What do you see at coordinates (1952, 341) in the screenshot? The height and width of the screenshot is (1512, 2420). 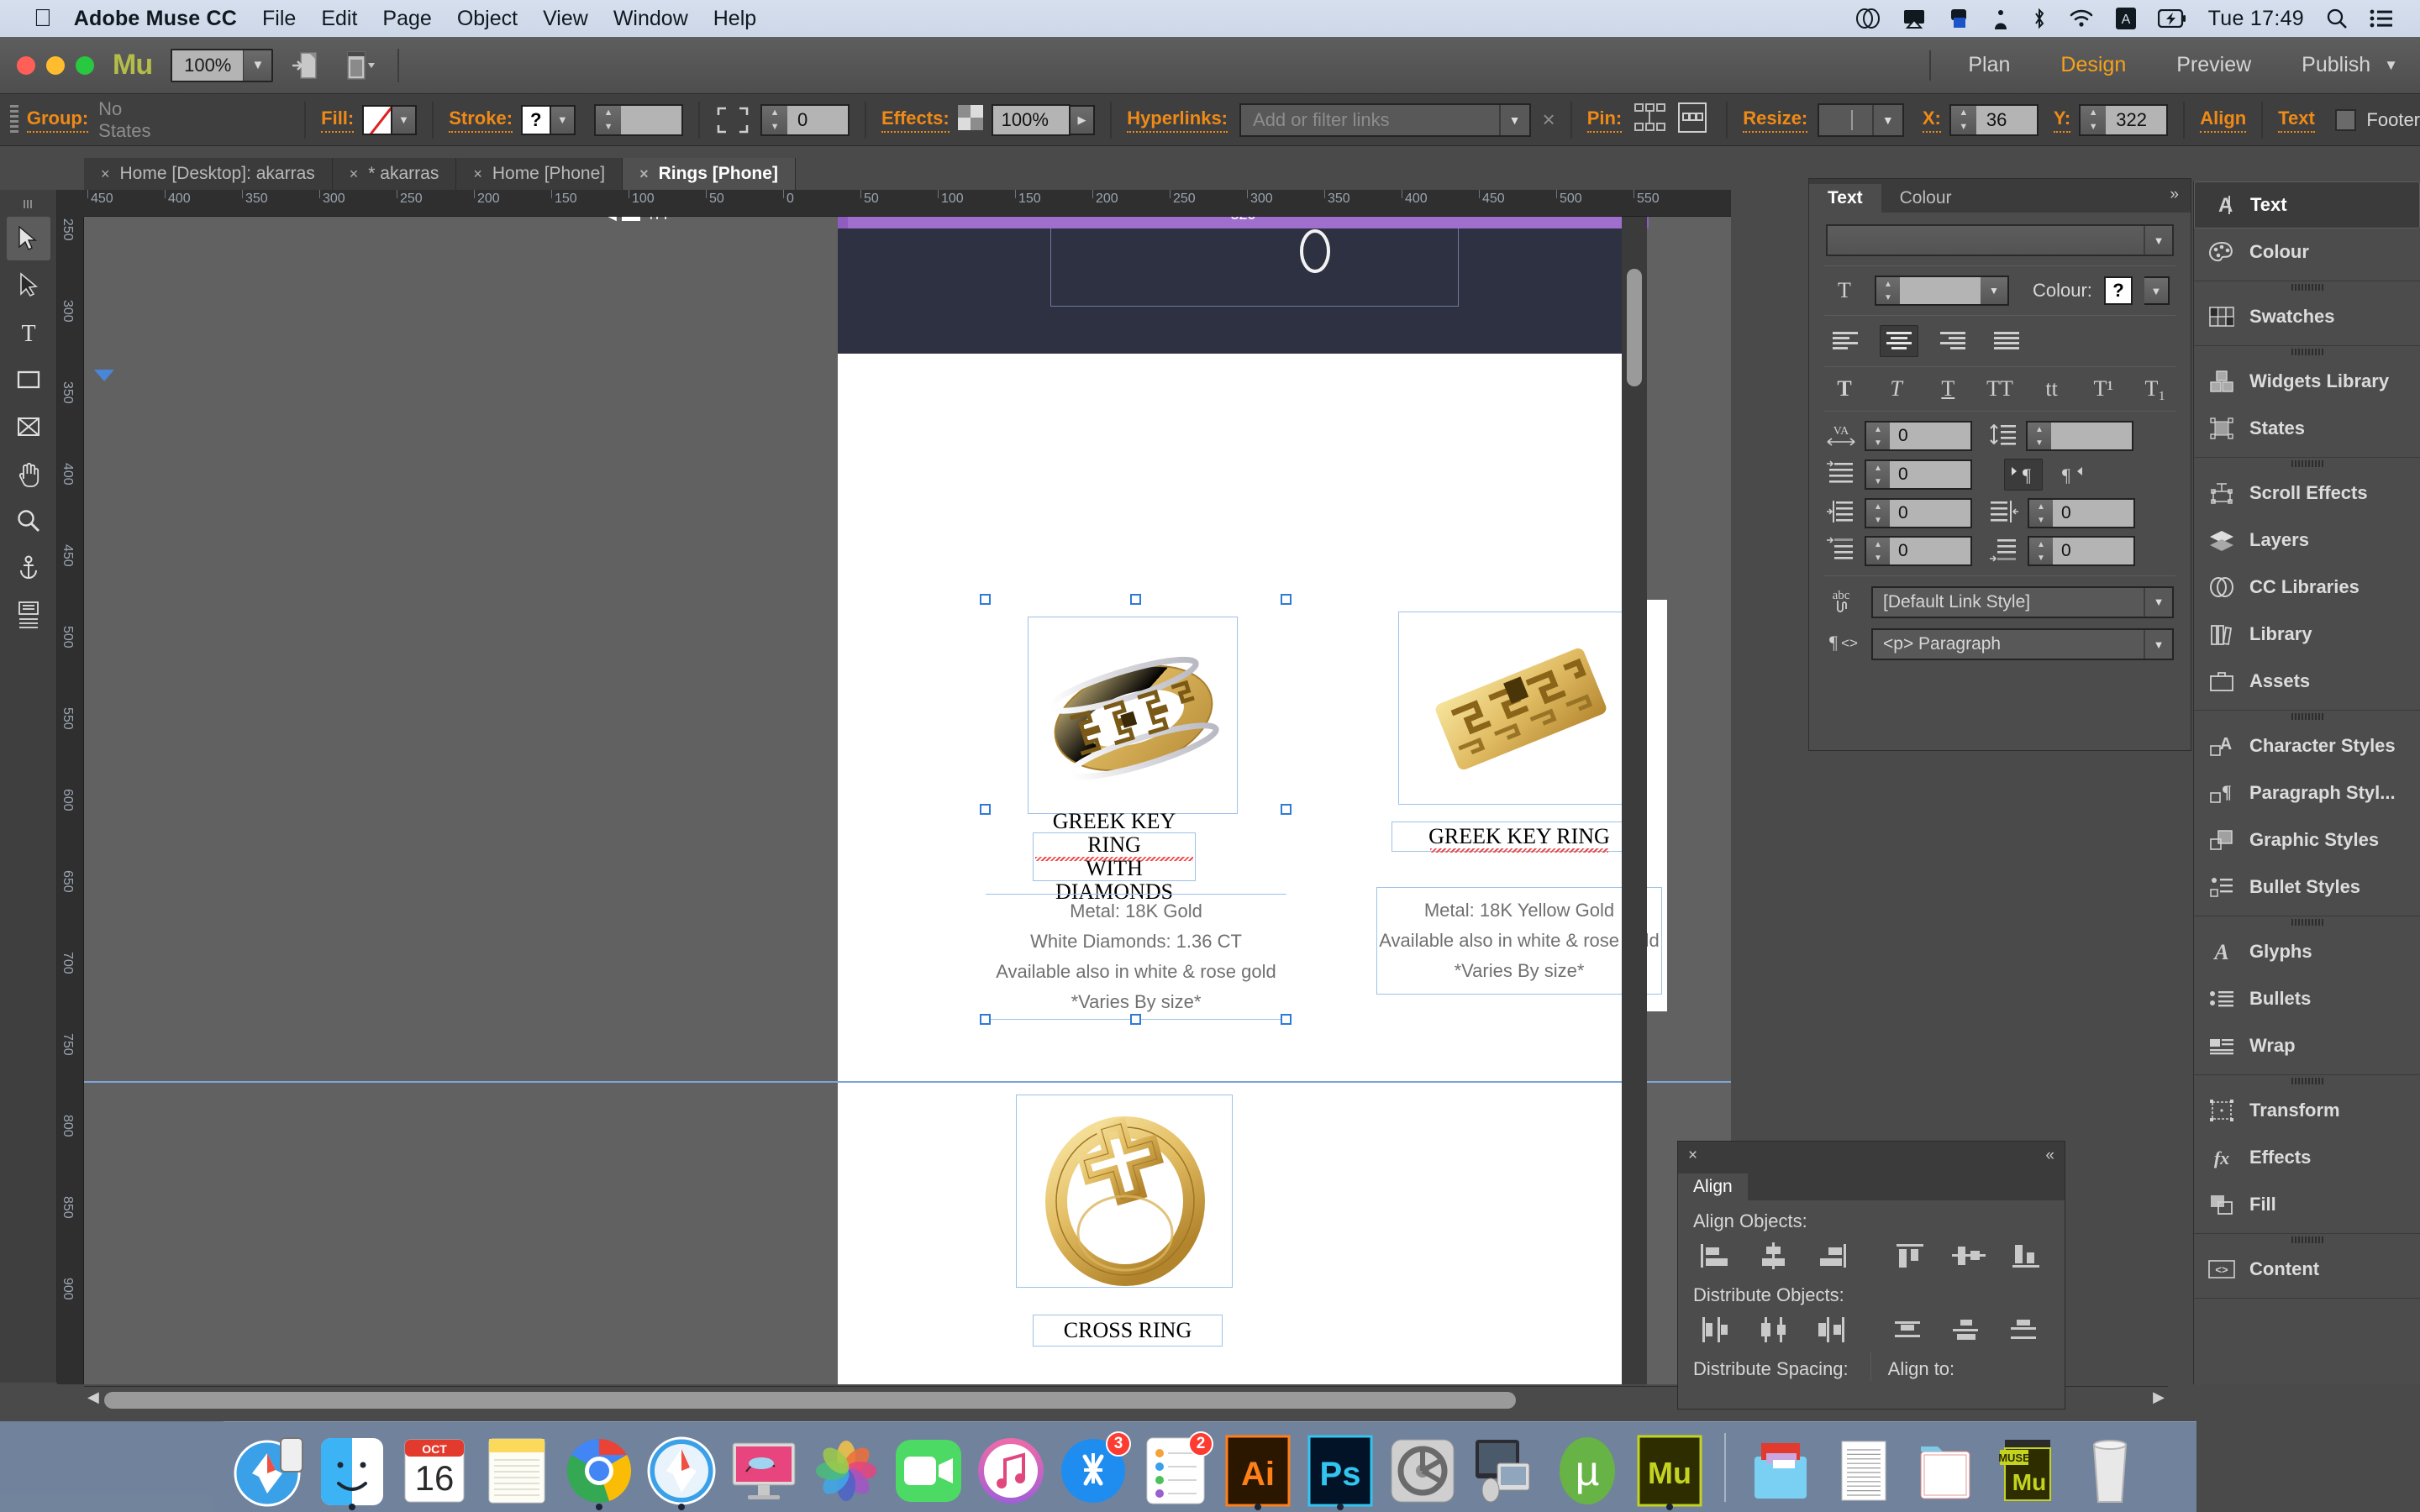 I see `align-right-icon` at bounding box center [1952, 341].